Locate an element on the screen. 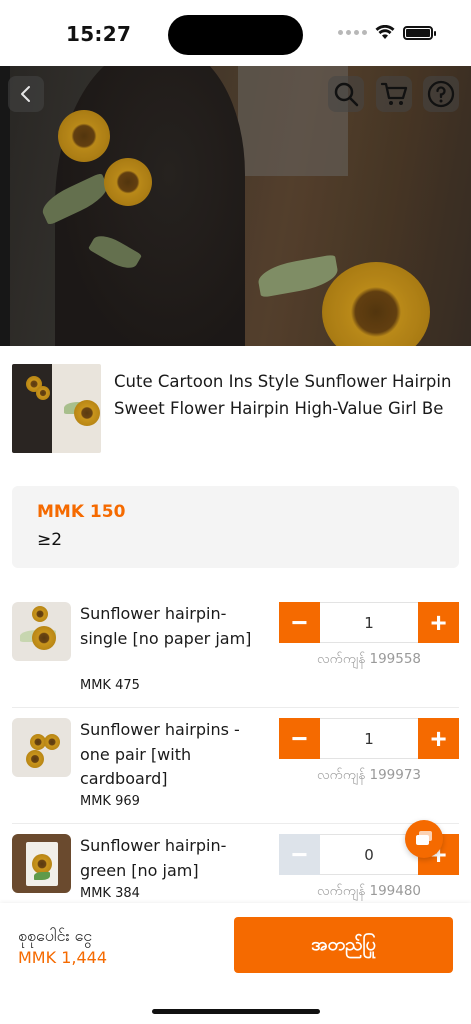 Image resolution: width=471 pixels, height=1024 pixels. stock-remaining: လက်ကျန် 199558 is located at coordinates (369, 659).